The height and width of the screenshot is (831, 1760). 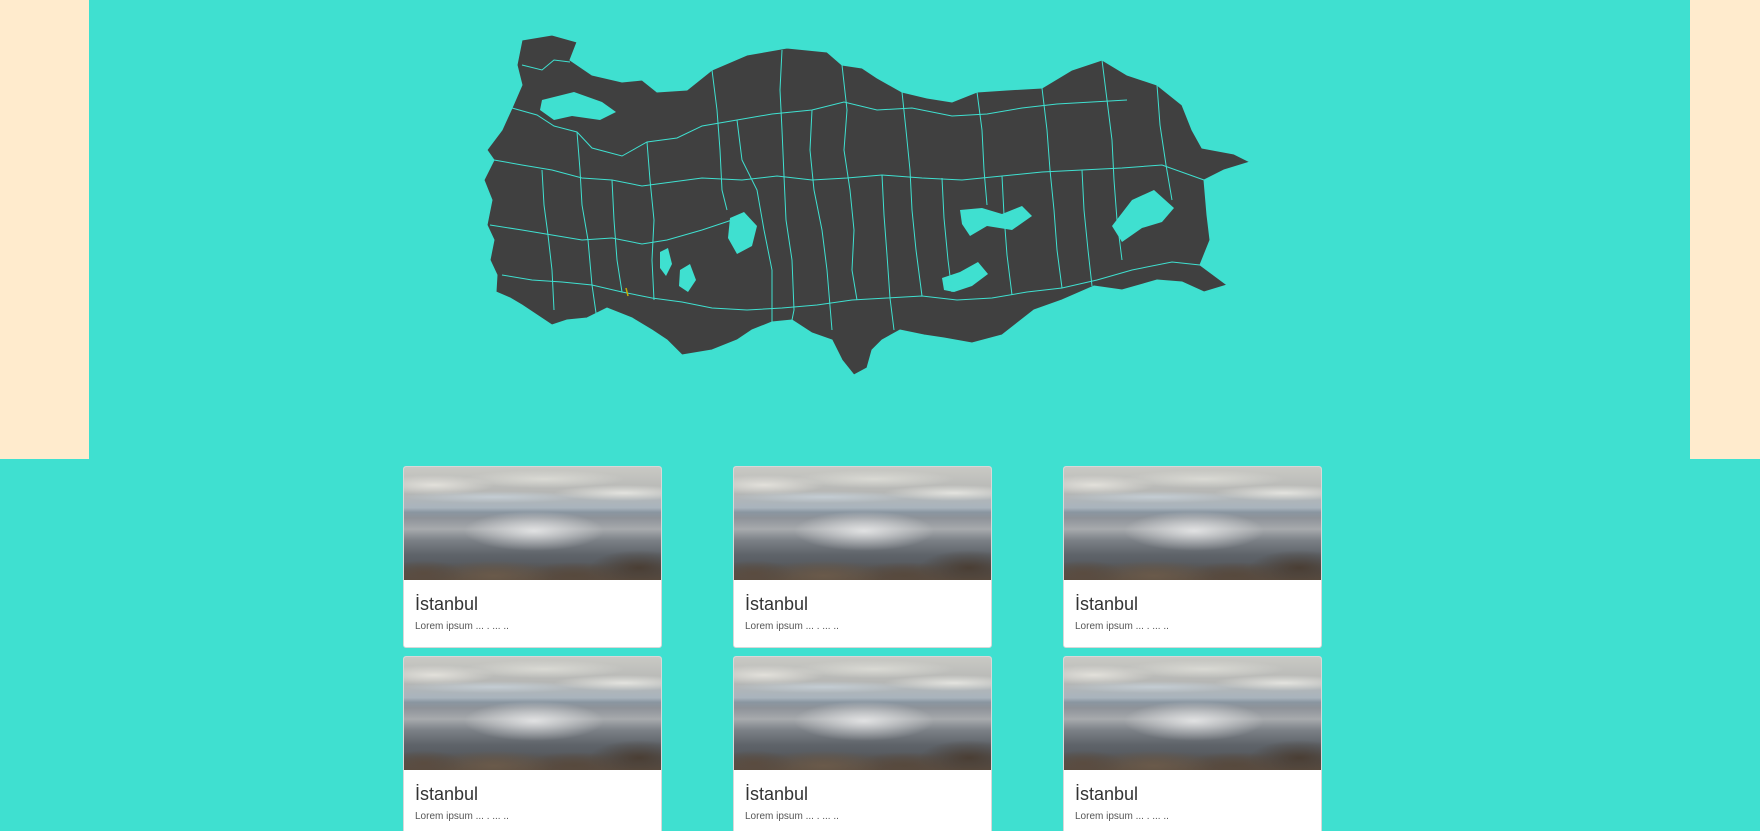 I want to click on left-side-panel, so click(x=44, y=229).